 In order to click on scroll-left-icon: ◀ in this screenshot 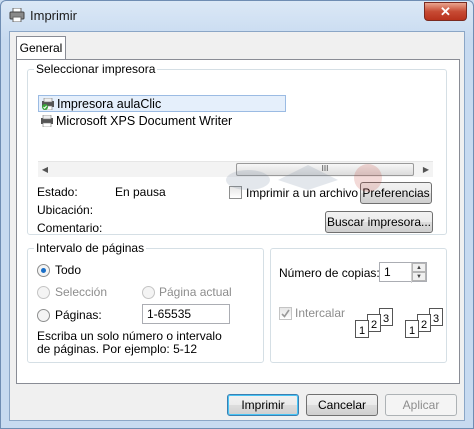, I will do `click(45, 170)`.